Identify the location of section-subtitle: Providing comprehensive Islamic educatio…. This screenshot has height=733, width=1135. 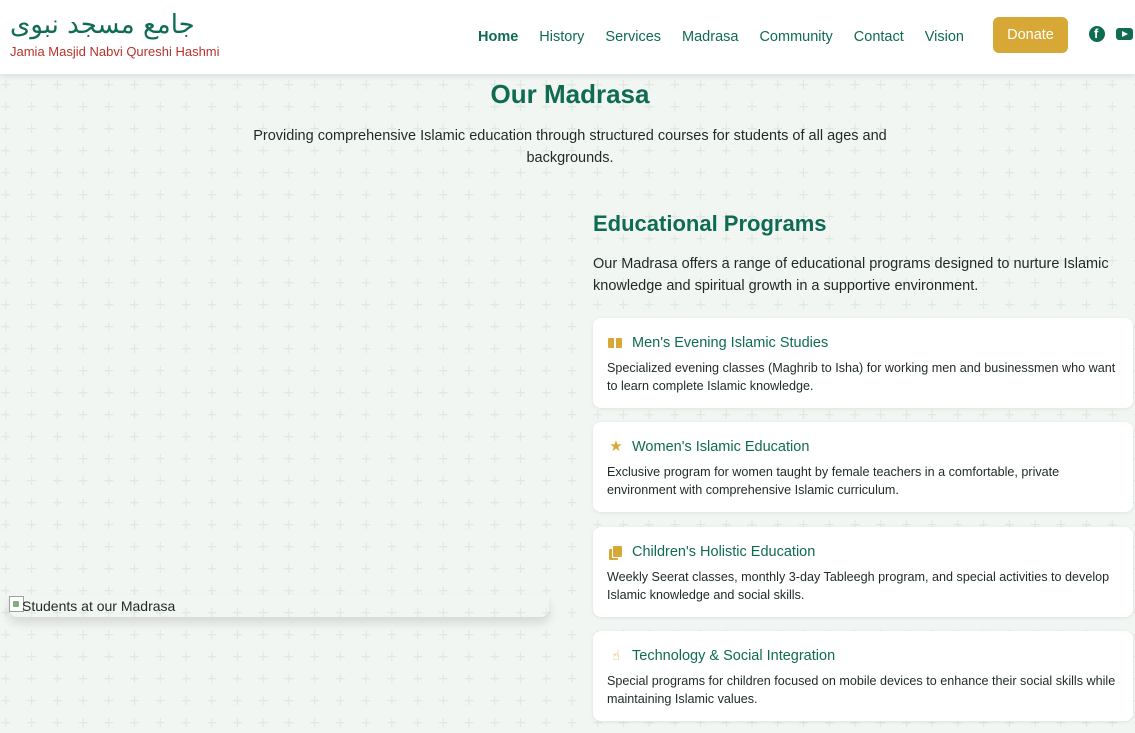
(570, 147).